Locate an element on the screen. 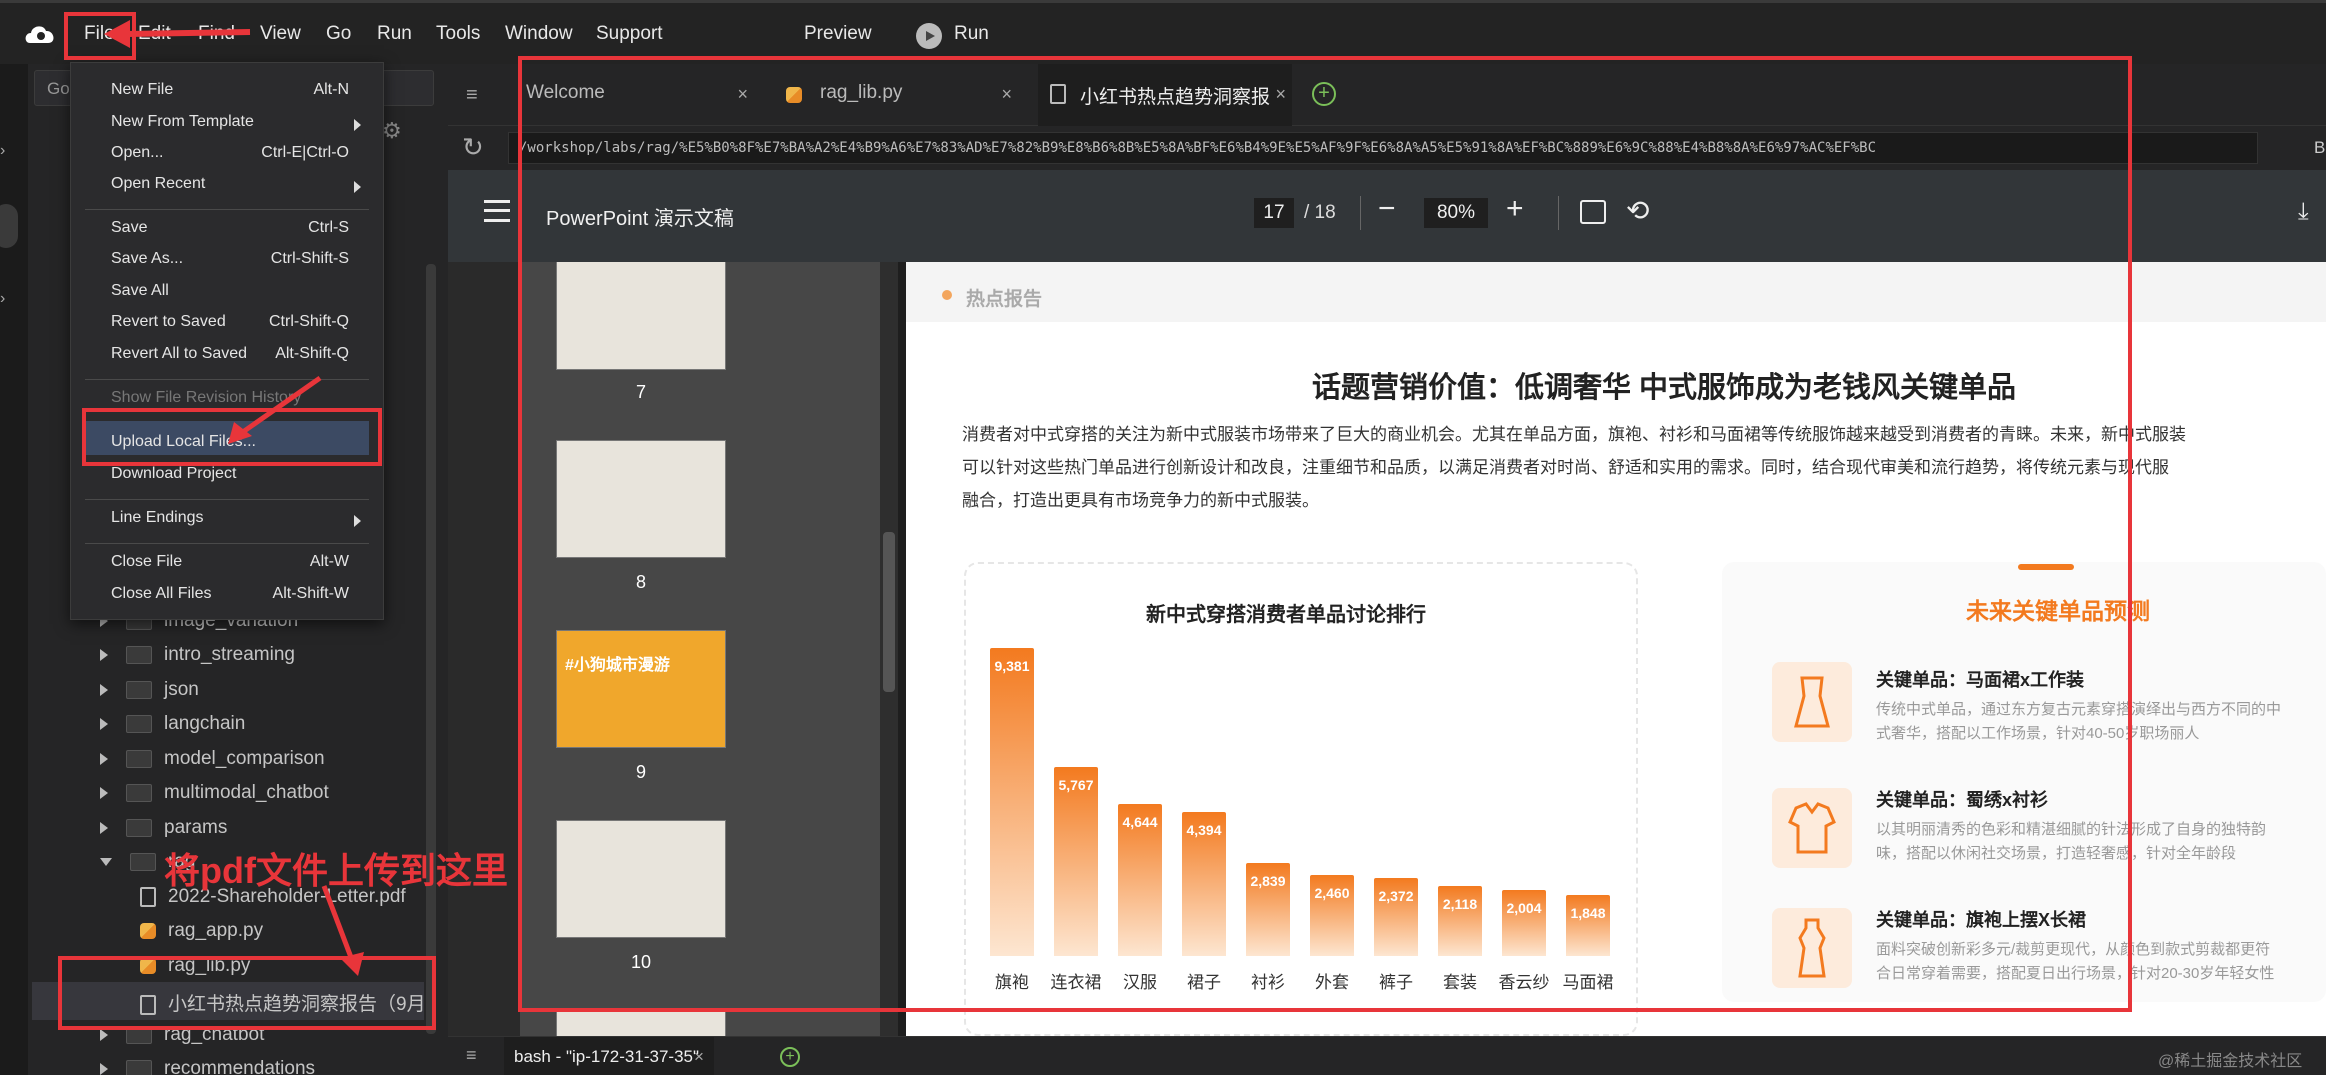 This screenshot has height=1075, width=2326. menu-item-new-from-template: New From Template is located at coordinates (240, 127).